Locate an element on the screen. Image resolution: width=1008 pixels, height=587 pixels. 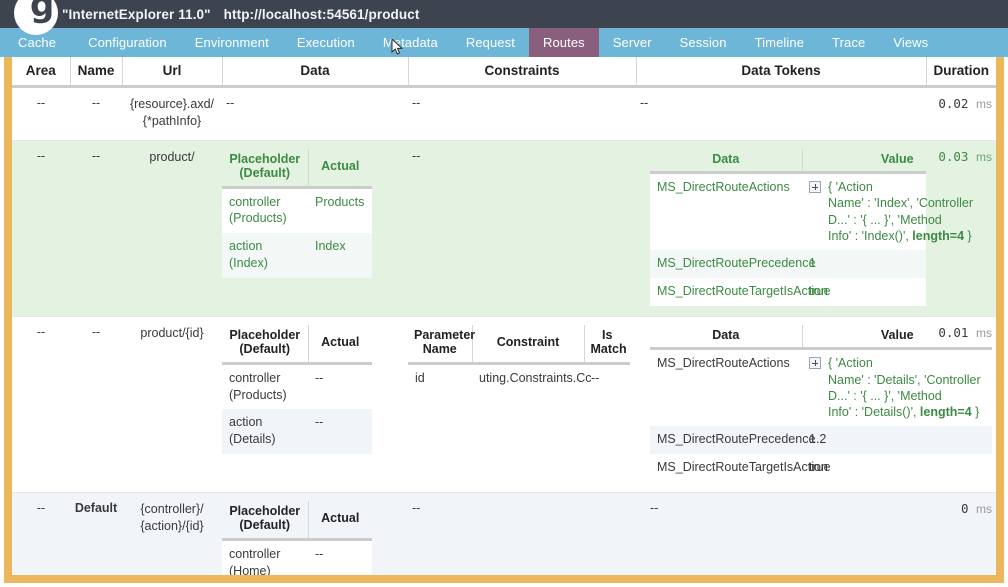
tab-environment: Environment is located at coordinates (232, 42).